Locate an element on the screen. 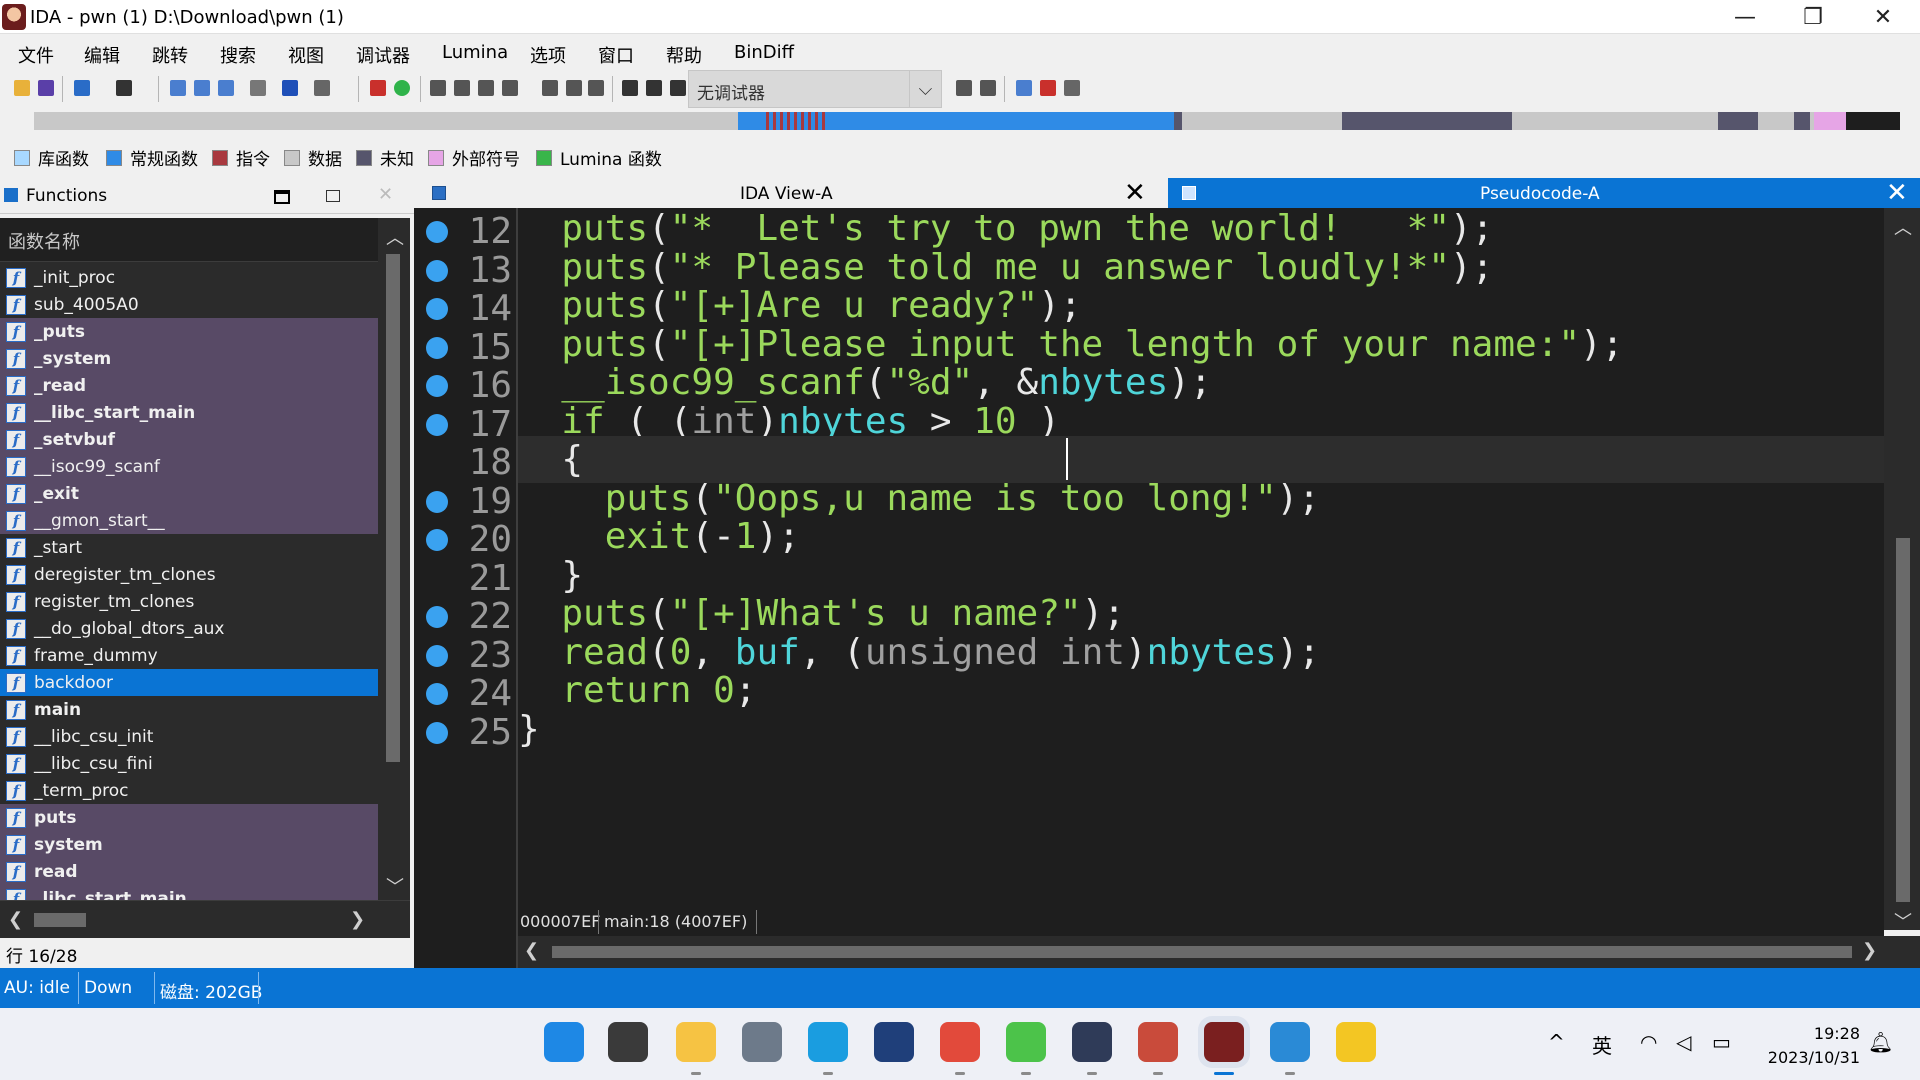 The width and height of the screenshot is (1920, 1080). step-over-icon is located at coordinates (486, 88).